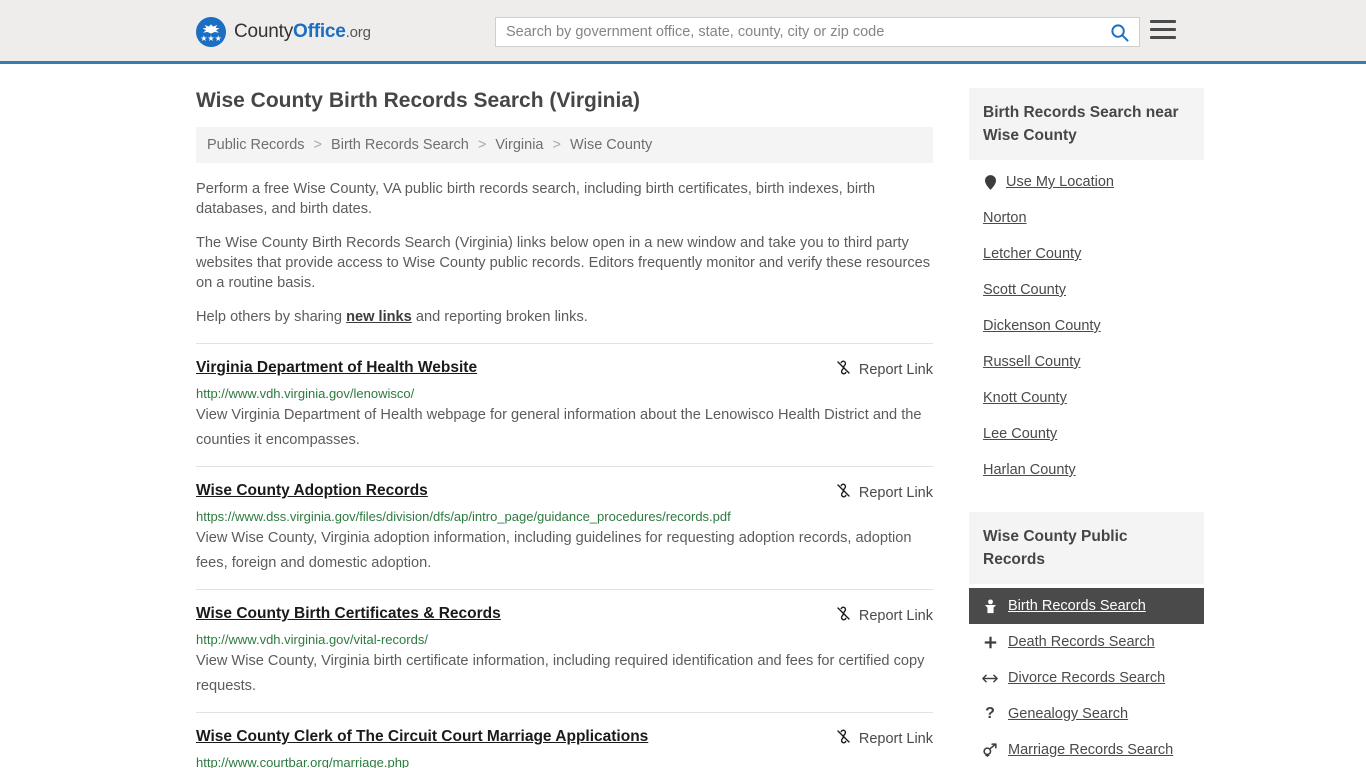 Image resolution: width=1366 pixels, height=768 pixels. Describe the element at coordinates (1005, 218) in the screenshot. I see `nearby-link: Norton` at that location.